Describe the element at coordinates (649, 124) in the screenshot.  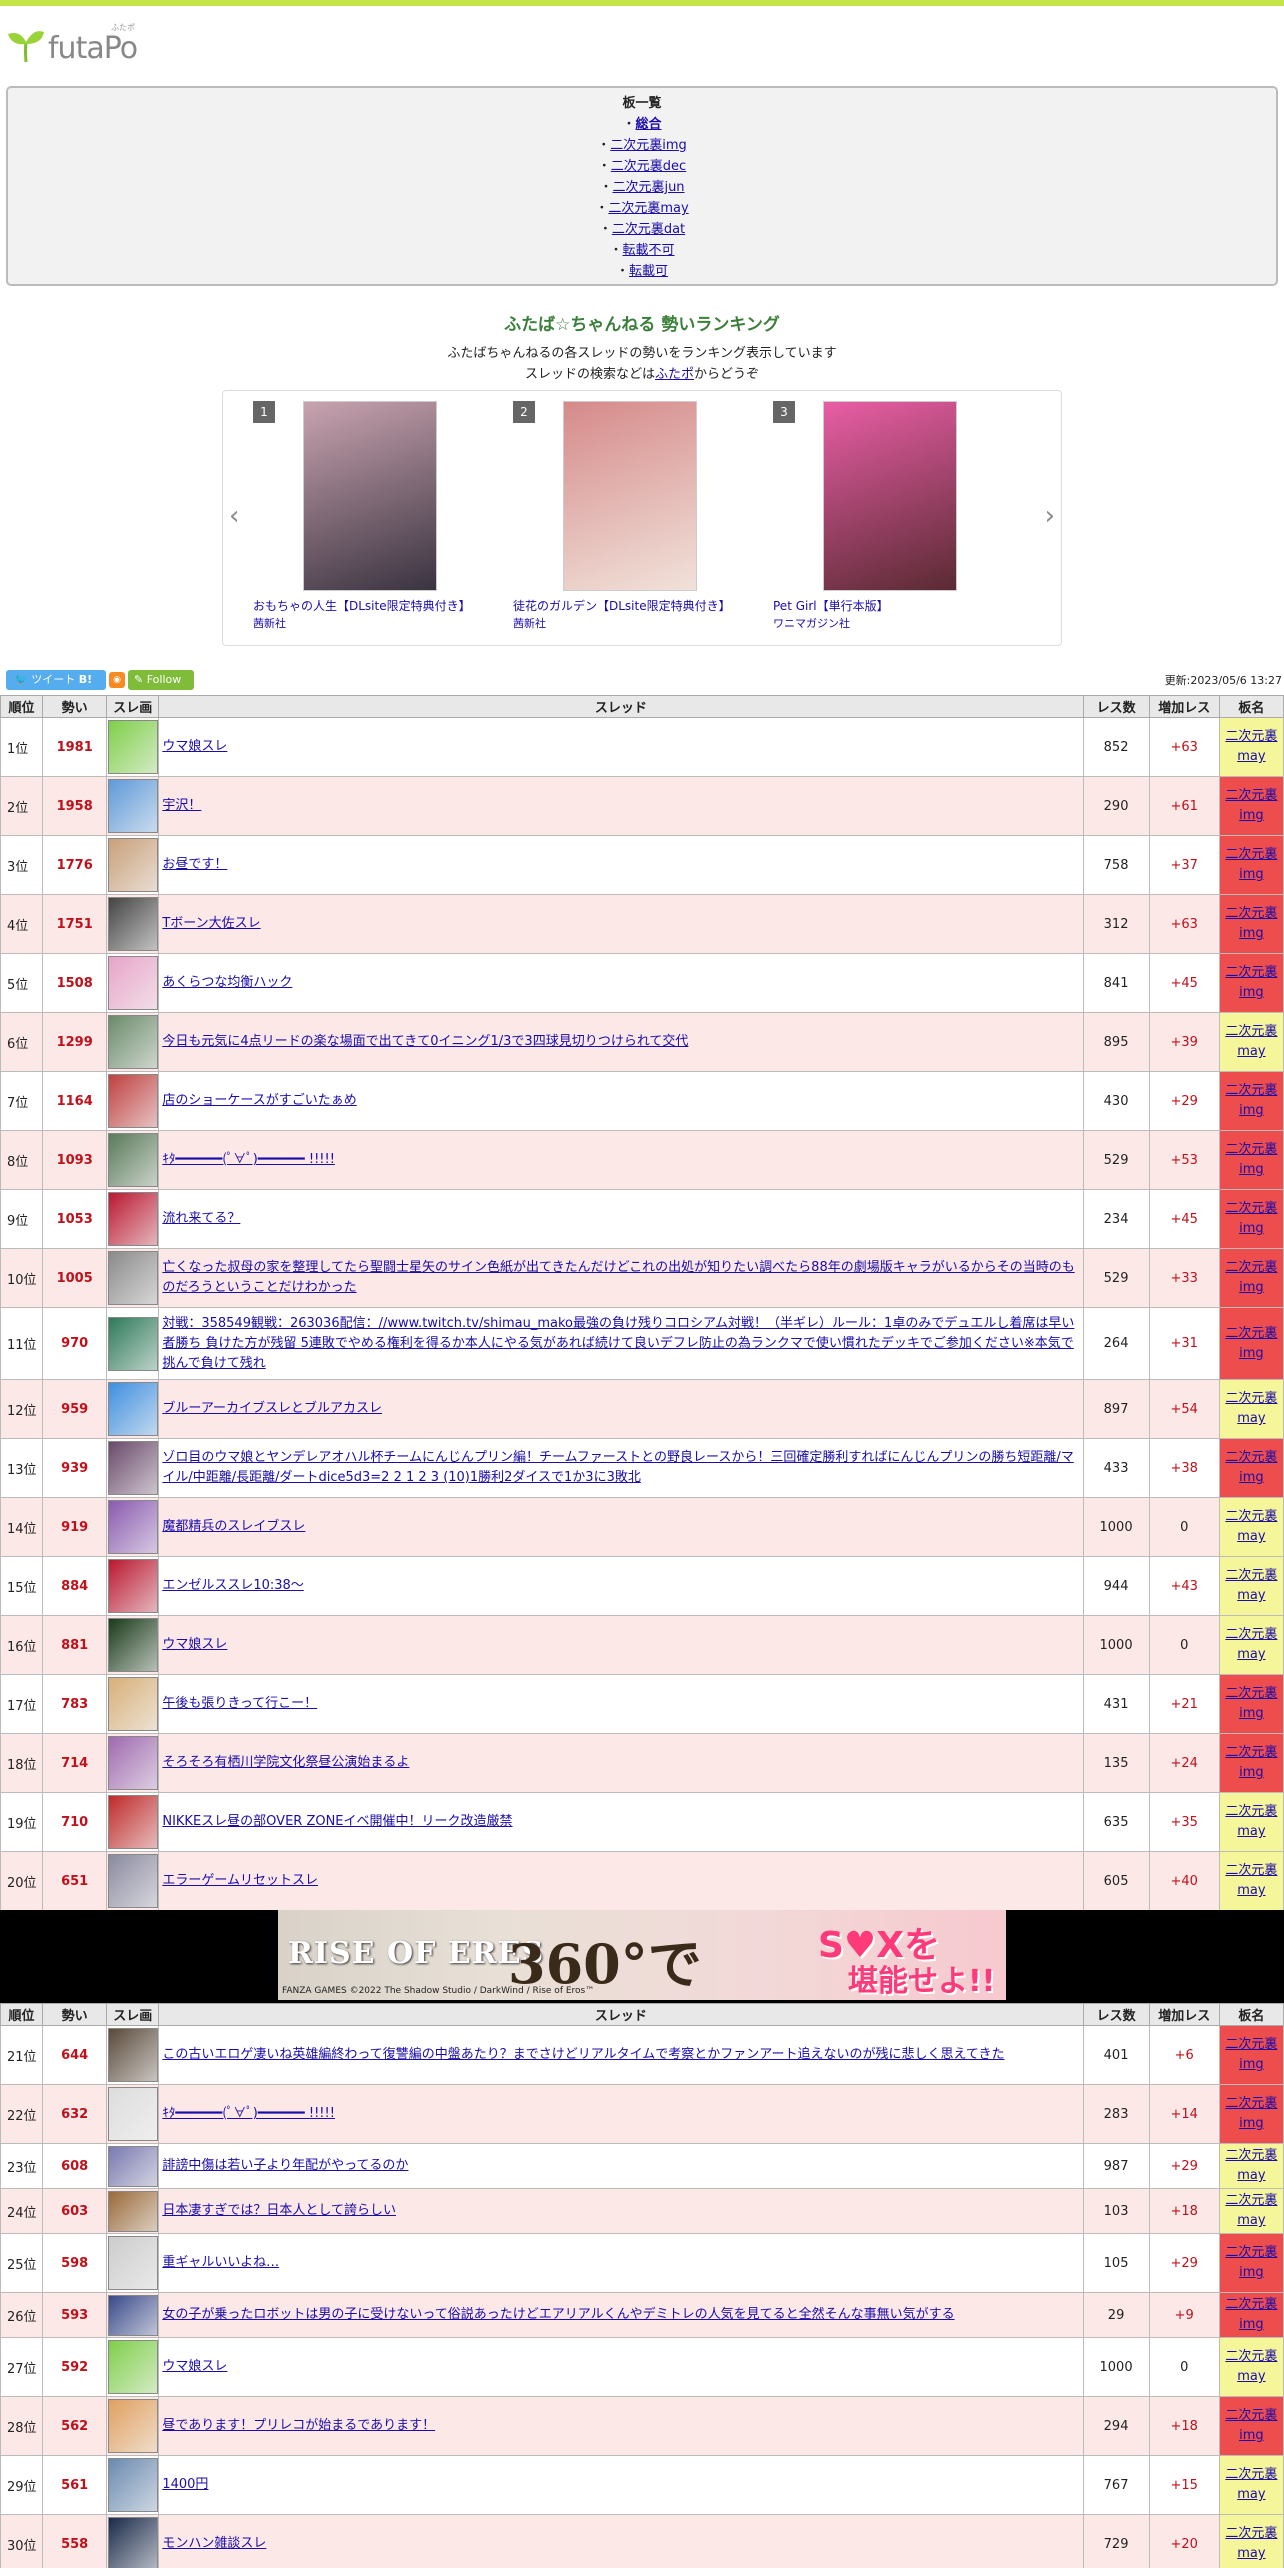
I see `board-link: 総合` at that location.